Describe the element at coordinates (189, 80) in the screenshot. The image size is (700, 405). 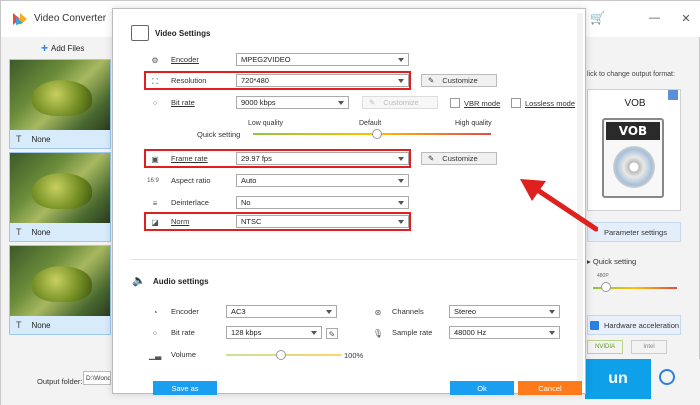
I see `resolution-label: Resolution` at that location.